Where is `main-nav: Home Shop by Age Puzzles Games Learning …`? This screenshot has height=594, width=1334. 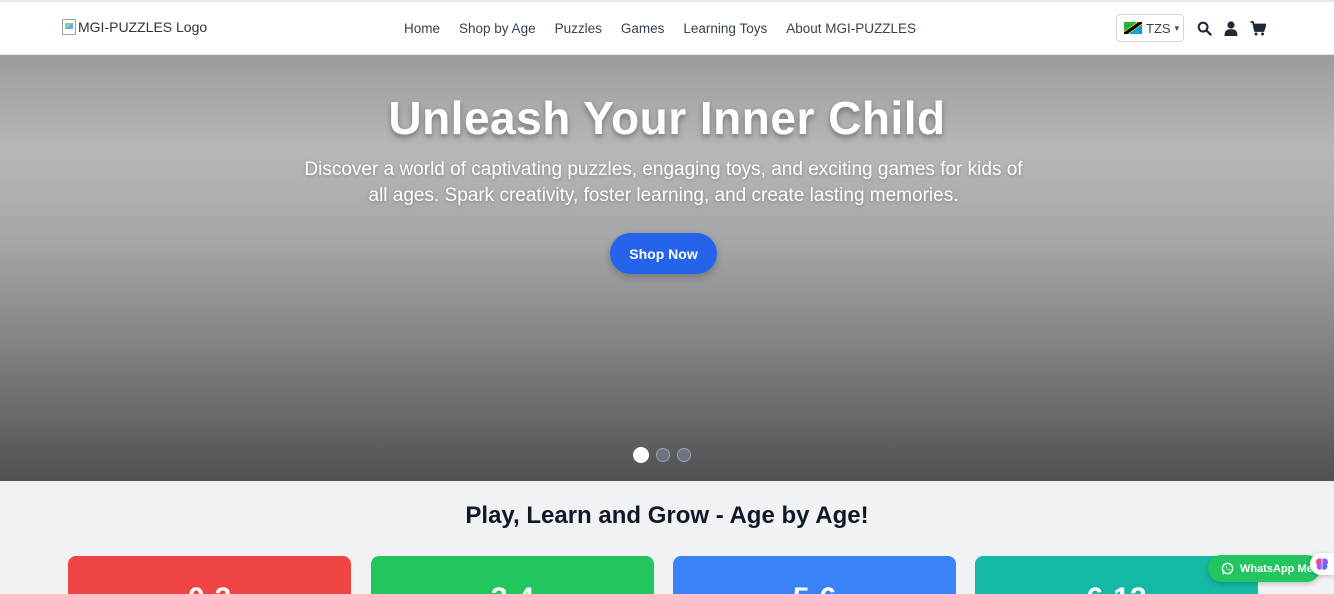
main-nav: Home Shop by Age Puzzles Games Learning … is located at coordinates (660, 28).